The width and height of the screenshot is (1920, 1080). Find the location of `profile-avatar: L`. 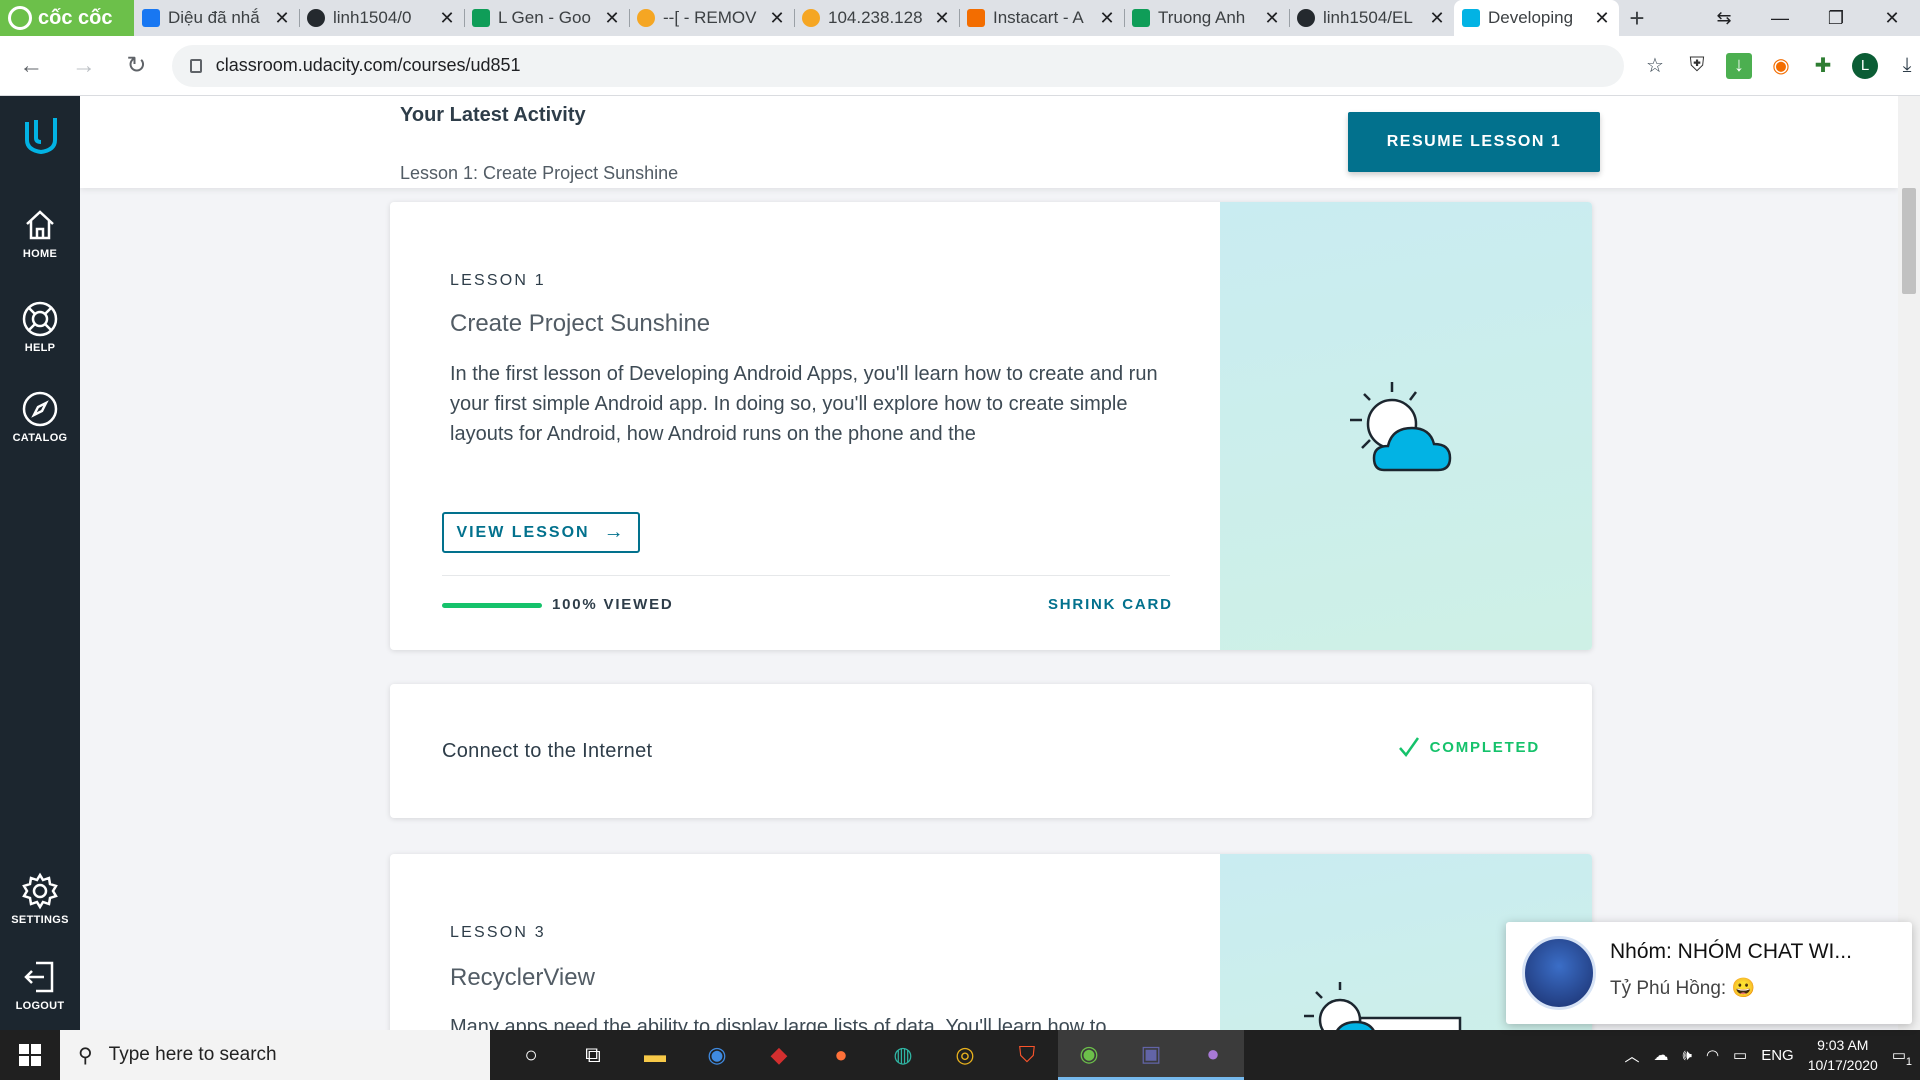

profile-avatar: L is located at coordinates (1864, 65).